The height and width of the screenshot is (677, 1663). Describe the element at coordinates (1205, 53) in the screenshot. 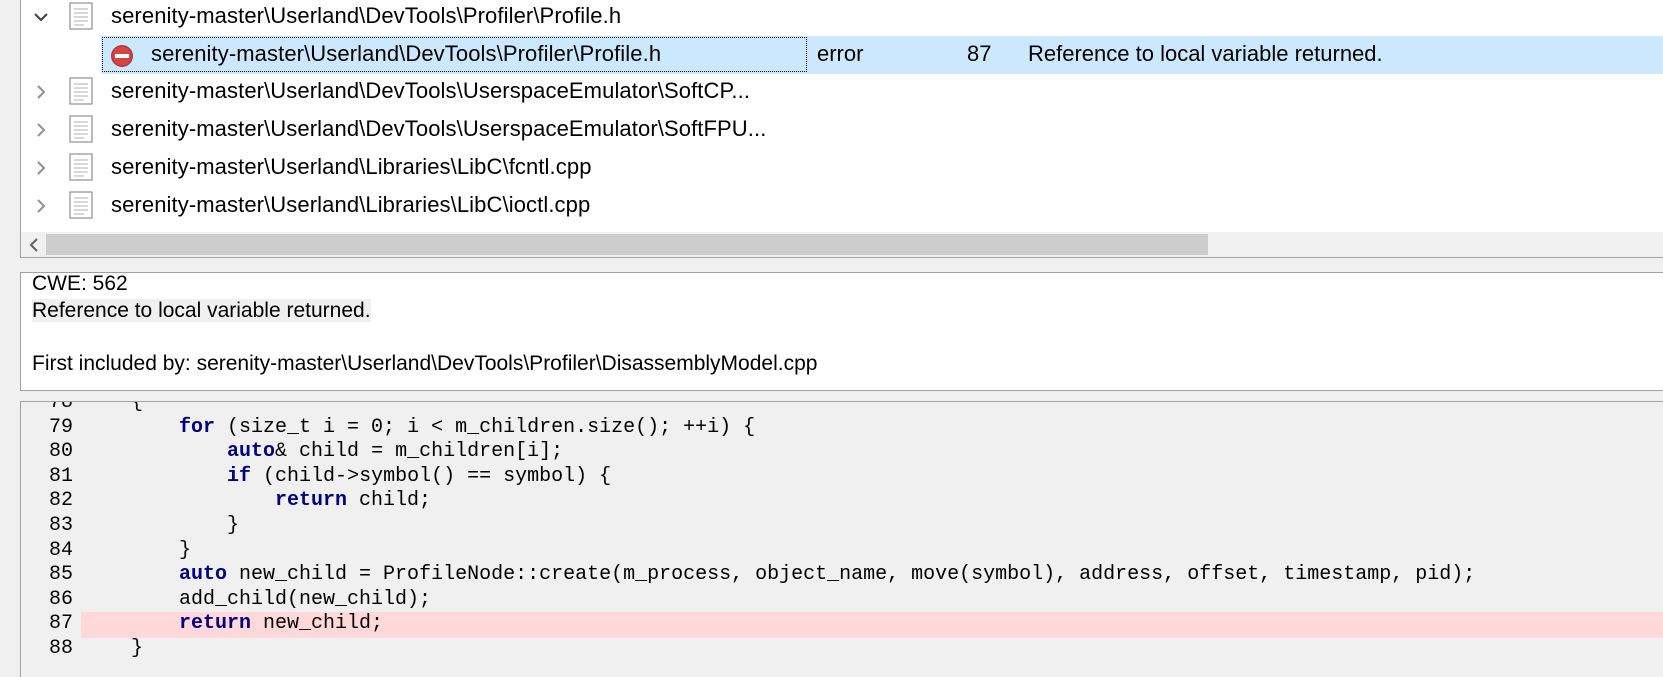

I see `message-cell: Reference to local variable returned.` at that location.